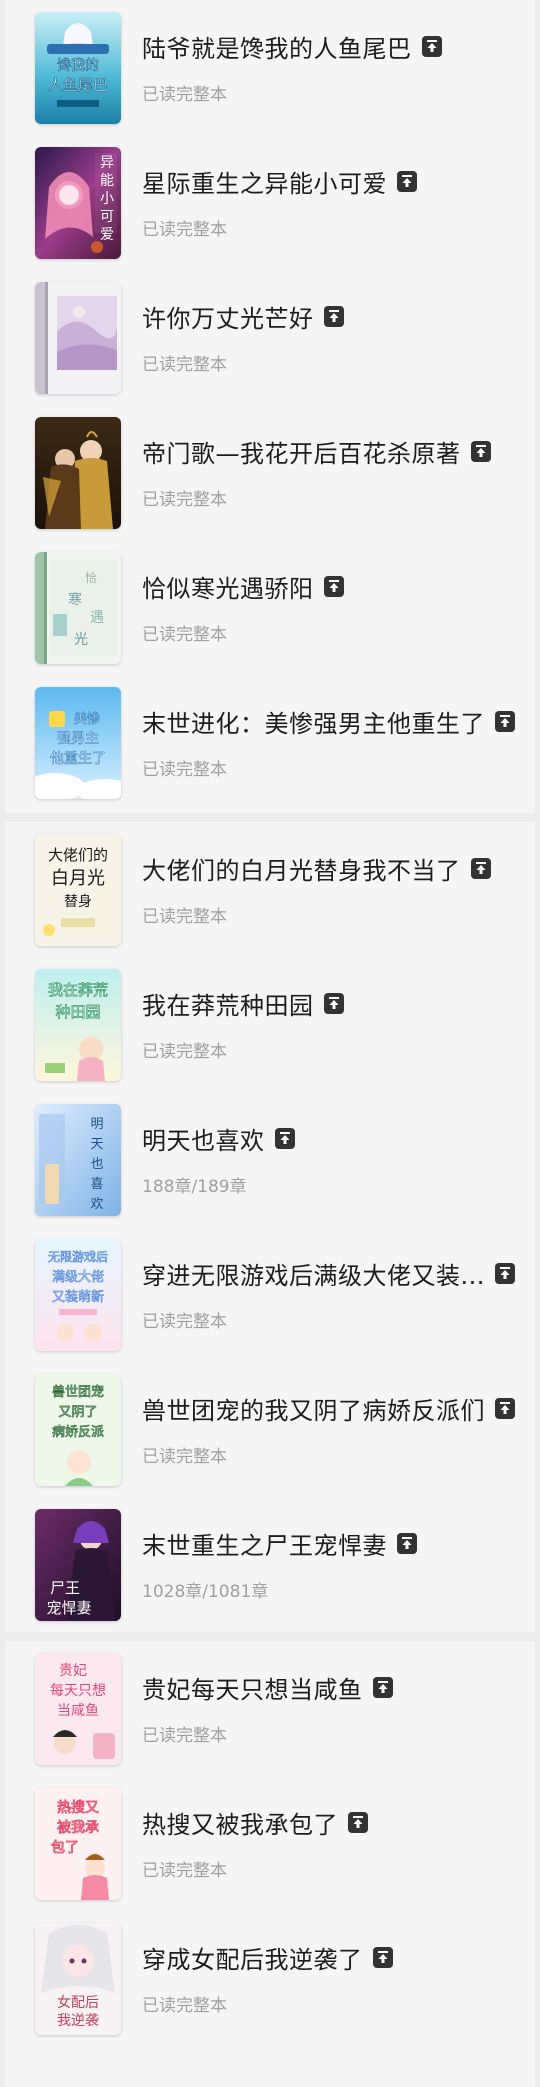 The image size is (540, 2087). What do you see at coordinates (78, 607) in the screenshot?
I see `book-cover: 恰 寒 遇 光` at bounding box center [78, 607].